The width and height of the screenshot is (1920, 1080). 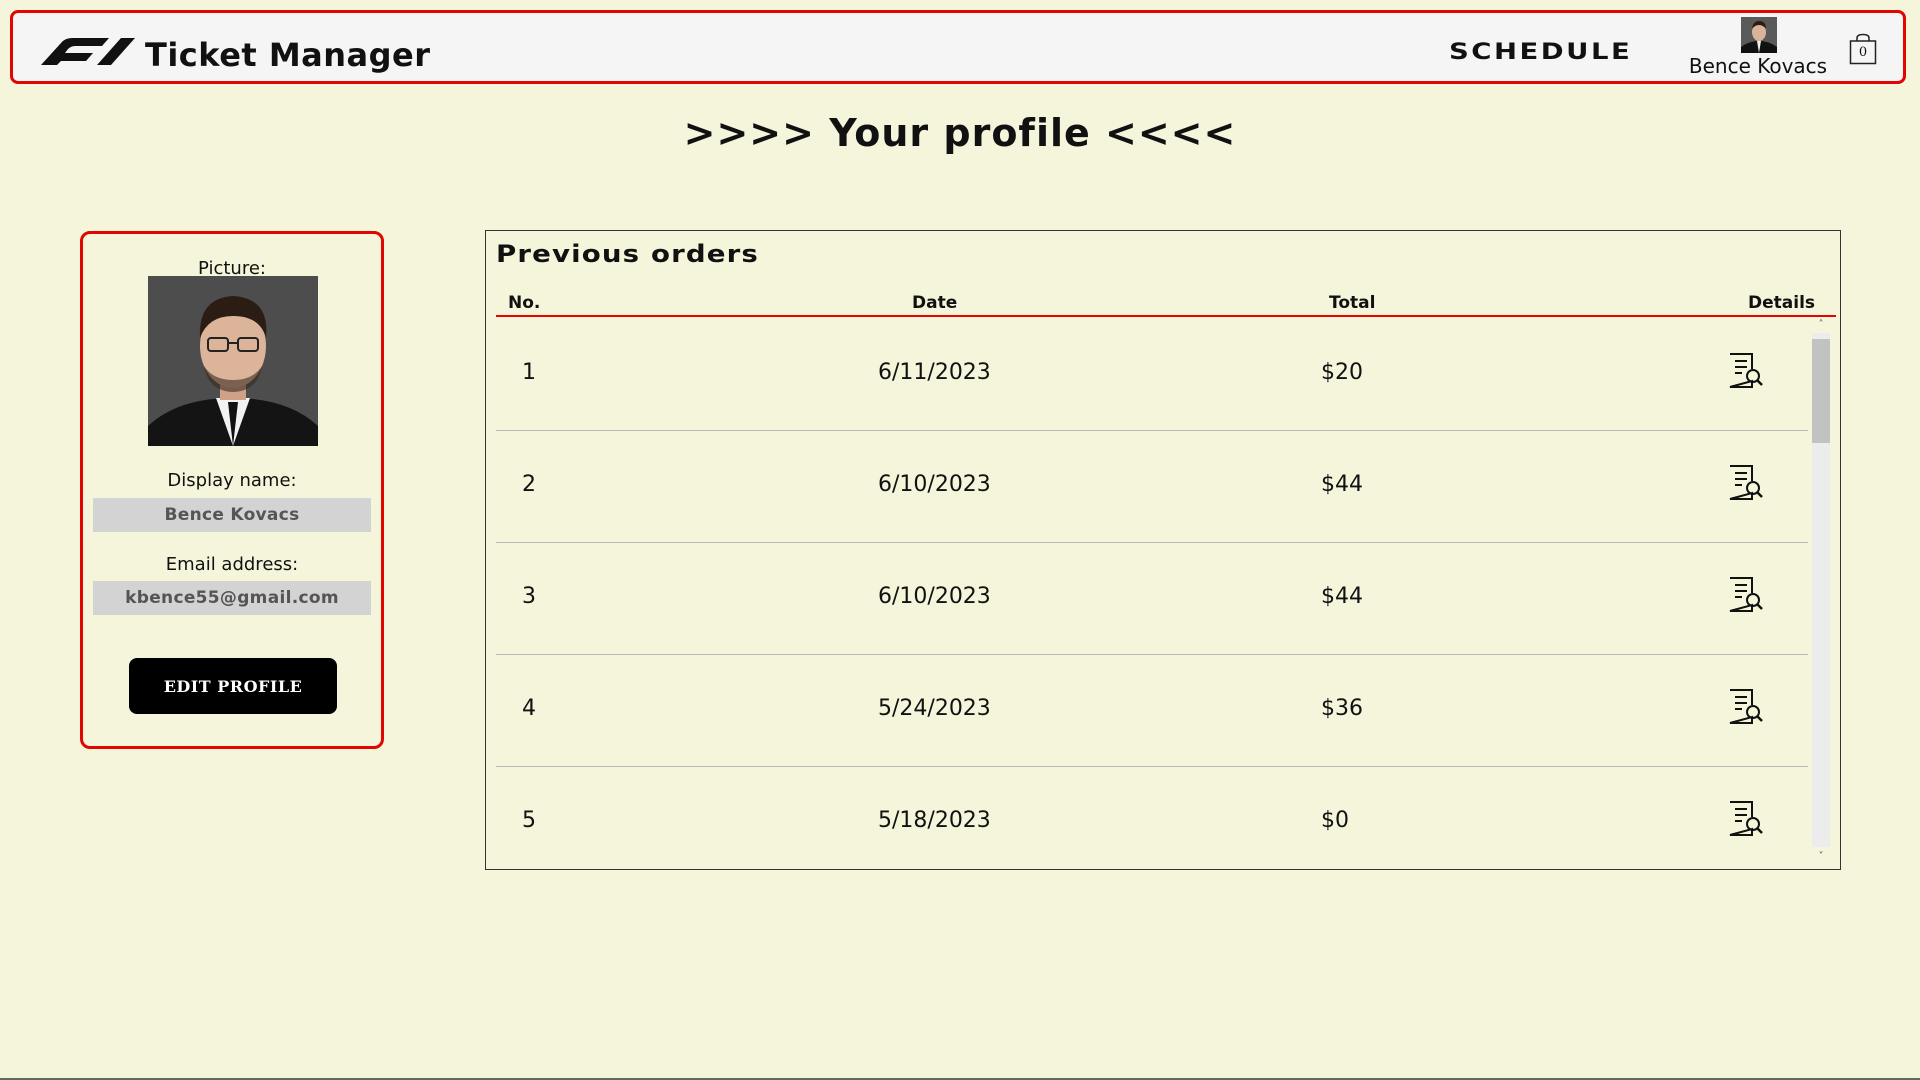 I want to click on order-number: 2, so click(x=529, y=484).